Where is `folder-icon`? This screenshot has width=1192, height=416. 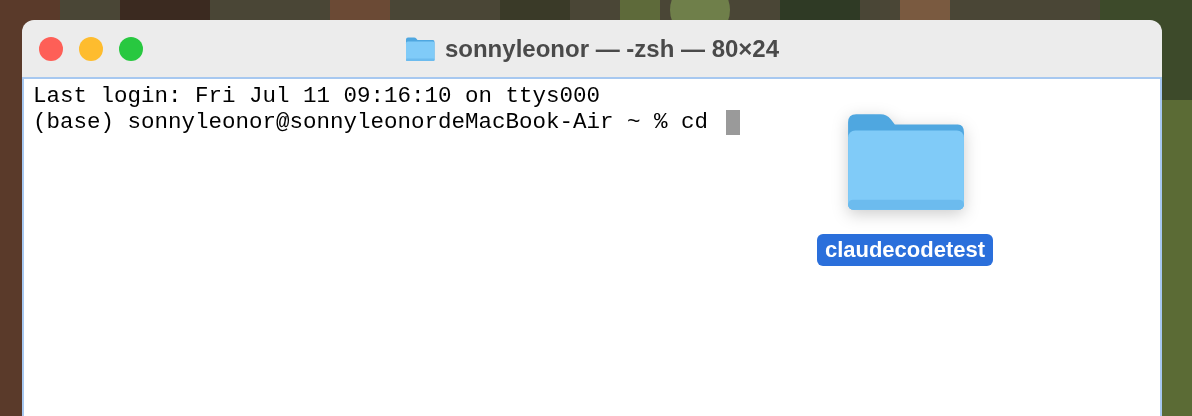
folder-icon is located at coordinates (419, 48).